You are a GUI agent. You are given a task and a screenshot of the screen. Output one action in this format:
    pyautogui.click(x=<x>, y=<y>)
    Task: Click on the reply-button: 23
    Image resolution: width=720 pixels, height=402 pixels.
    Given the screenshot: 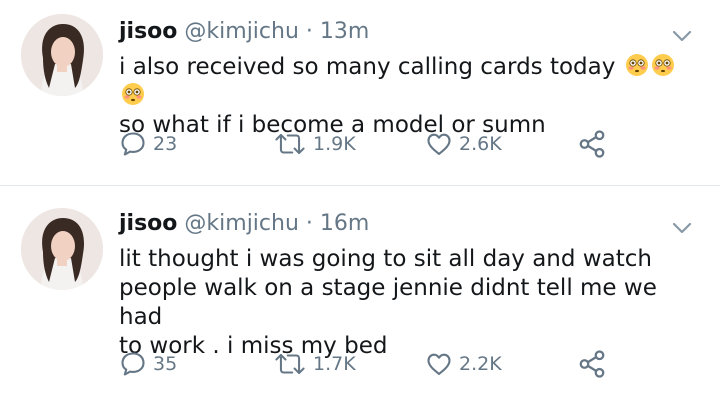 What is the action you would take?
    pyautogui.click(x=148, y=144)
    